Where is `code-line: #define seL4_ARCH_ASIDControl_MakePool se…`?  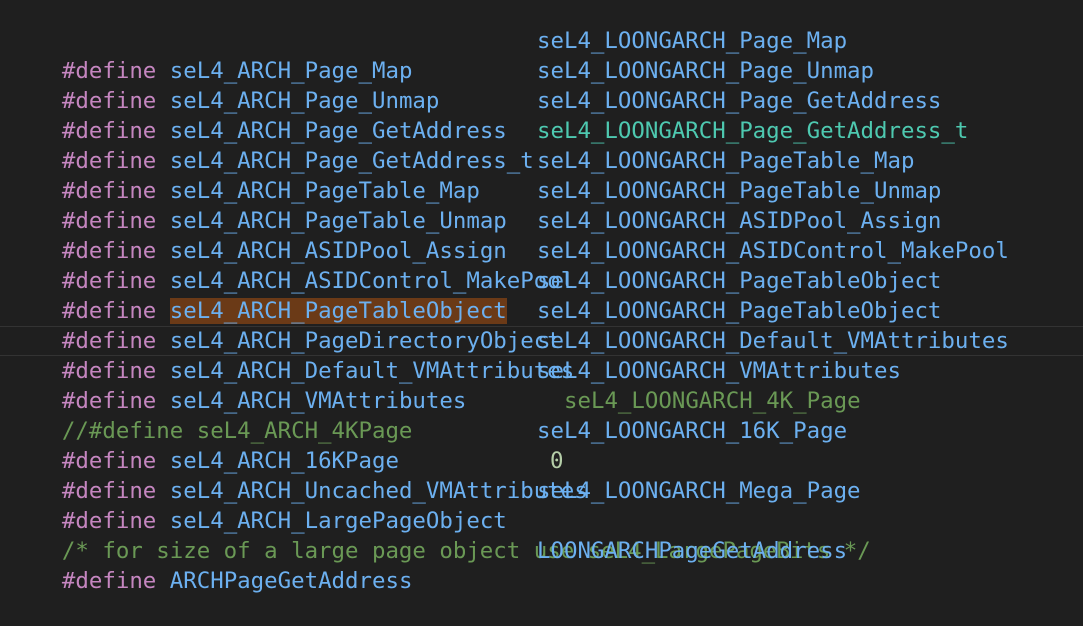 code-line: #define seL4_ARCH_ASIDControl_MakePool se… is located at coordinates (541, 265).